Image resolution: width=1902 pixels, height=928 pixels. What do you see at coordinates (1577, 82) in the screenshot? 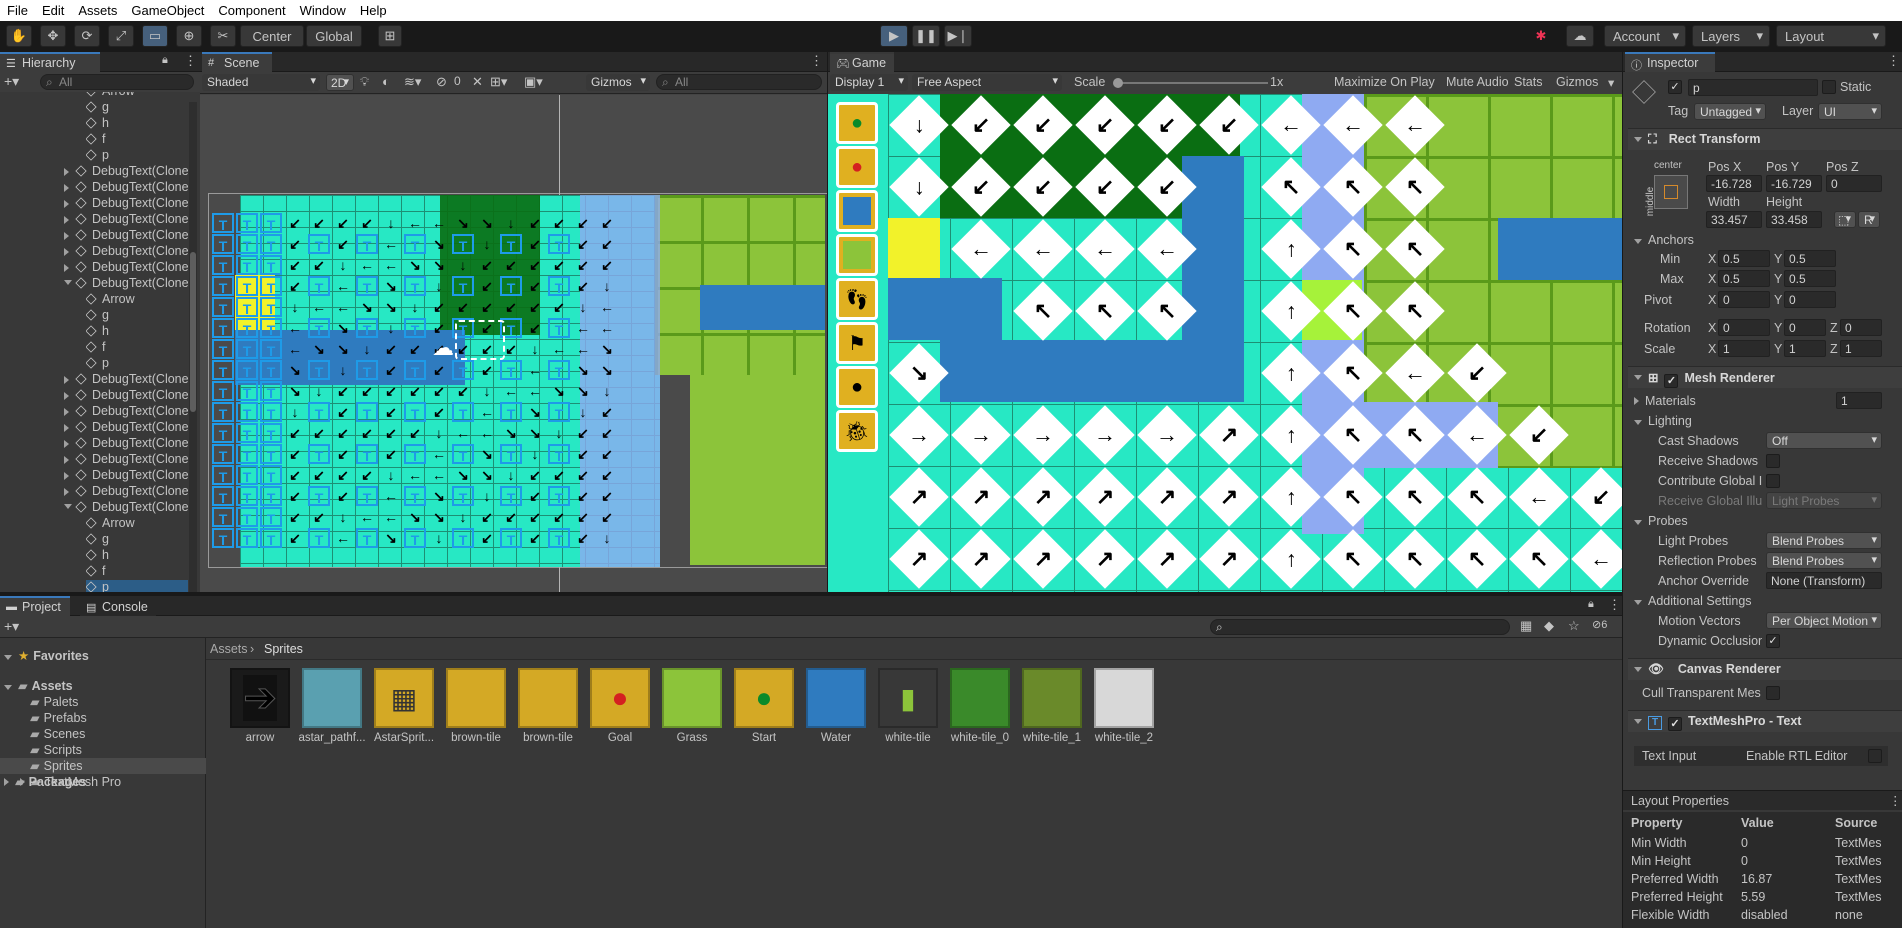
I see `game-gizmos-dropdown: Gizmos` at bounding box center [1577, 82].